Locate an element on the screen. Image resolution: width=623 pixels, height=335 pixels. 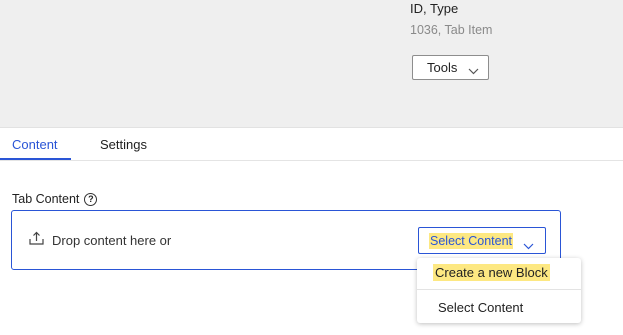
dropdown-item-create-block: Create a new Block is located at coordinates (499, 274).